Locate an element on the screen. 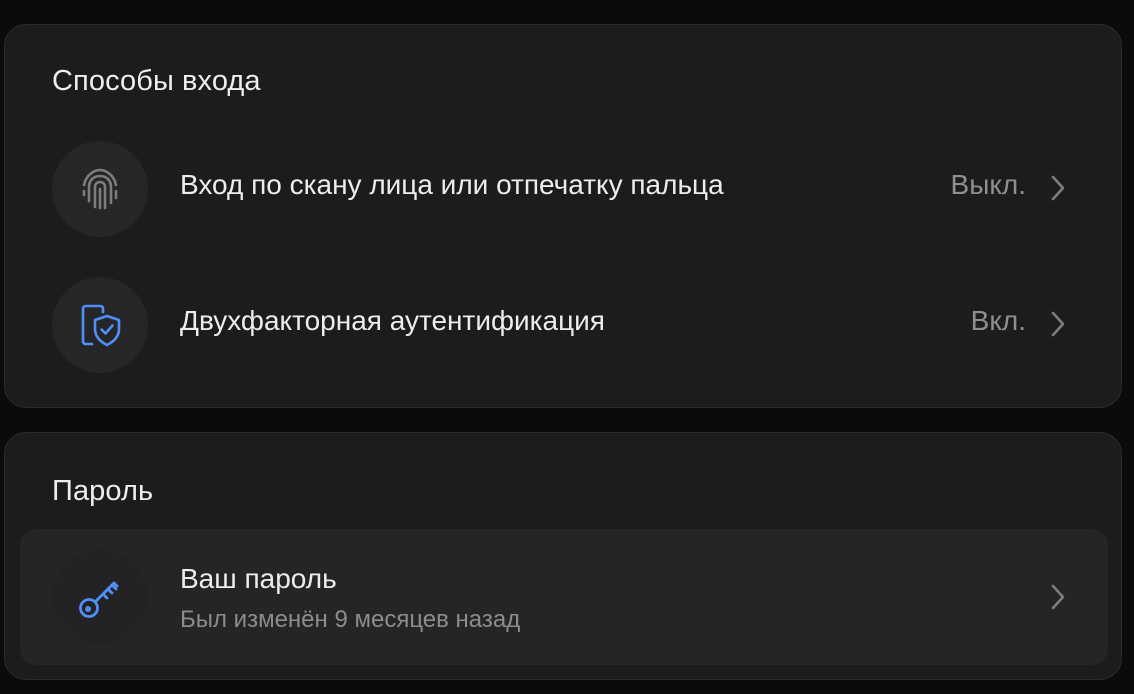 The width and height of the screenshot is (1134, 694). biometric-icon-container is located at coordinates (100, 189).